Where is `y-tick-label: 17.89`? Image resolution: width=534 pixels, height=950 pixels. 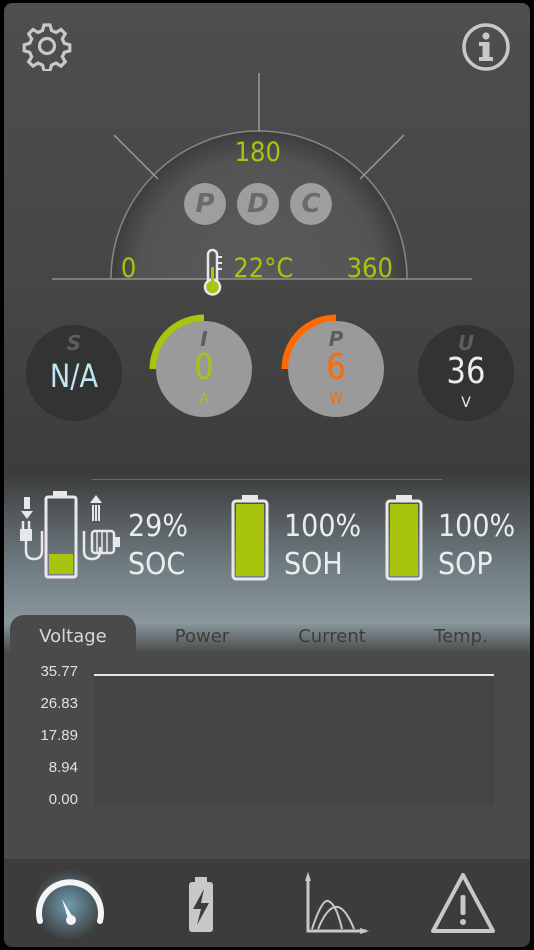
y-tick-label: 17.89 is located at coordinates (59, 735).